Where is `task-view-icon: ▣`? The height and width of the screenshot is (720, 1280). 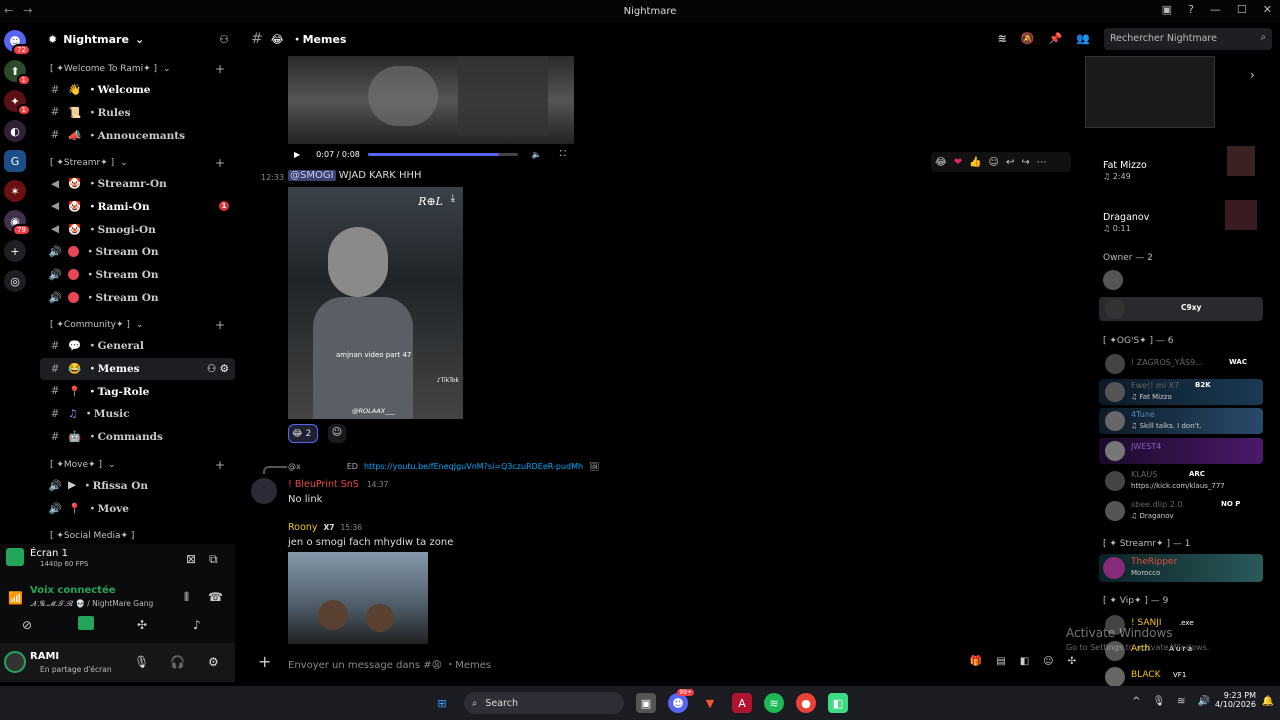 task-view-icon: ▣ is located at coordinates (646, 703).